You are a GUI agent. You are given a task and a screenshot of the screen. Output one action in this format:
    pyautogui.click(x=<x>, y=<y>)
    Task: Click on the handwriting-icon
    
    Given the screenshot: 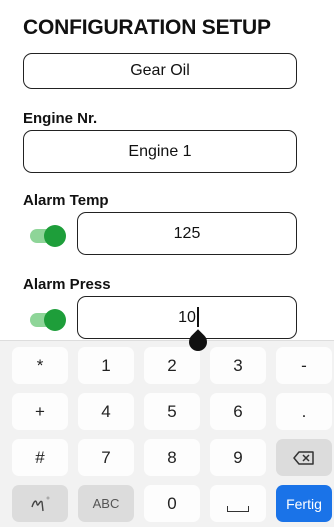 What is the action you would take?
    pyautogui.click(x=40, y=503)
    